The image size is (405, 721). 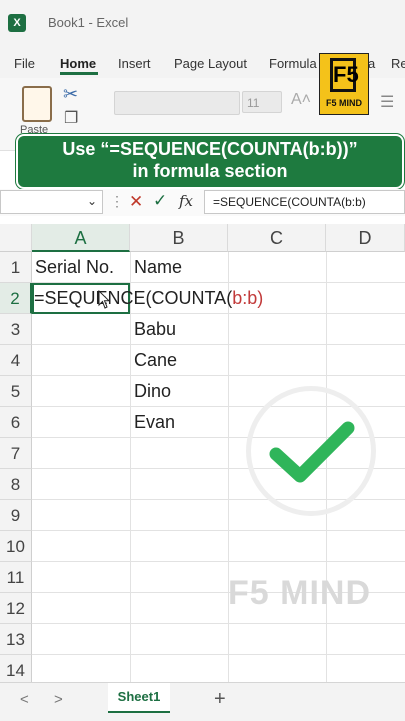 I want to click on column-header-c: C, so click(x=277, y=238).